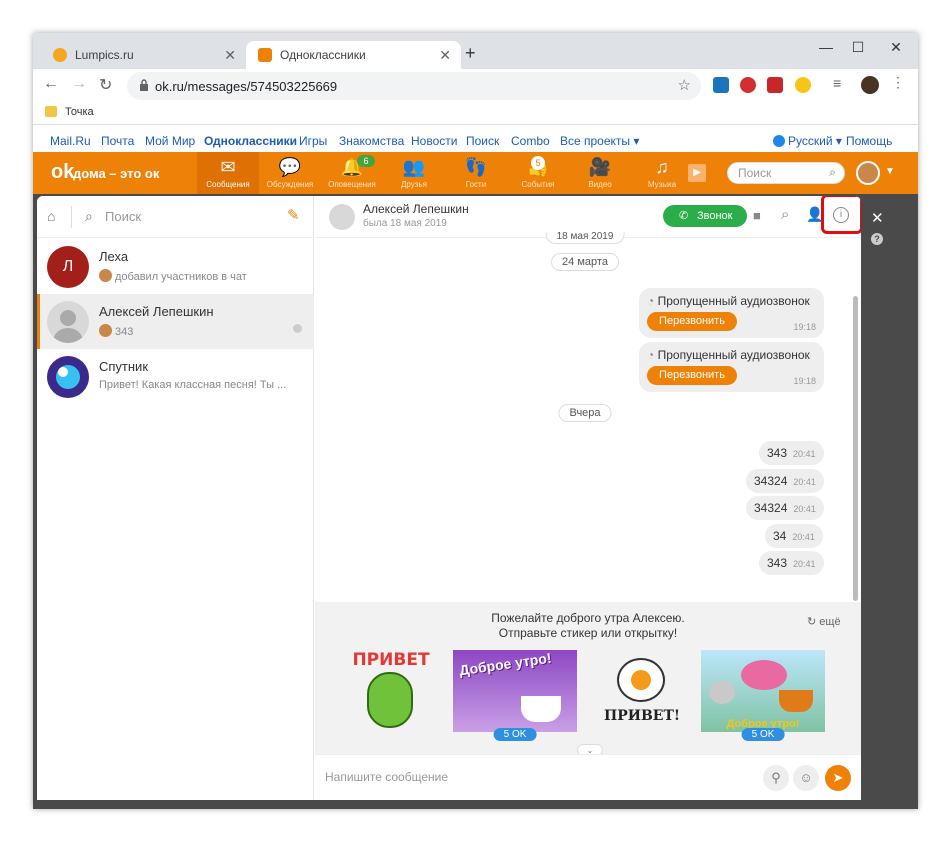 The height and width of the screenshot is (842, 950). What do you see at coordinates (858, 49) in the screenshot?
I see `maximize-button: ☐` at bounding box center [858, 49].